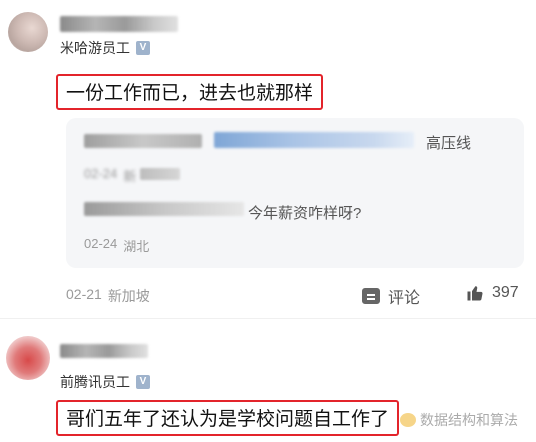 This screenshot has width=536, height=442. Describe the element at coordinates (136, 246) in the screenshot. I see `reply-location: 湖北` at that location.